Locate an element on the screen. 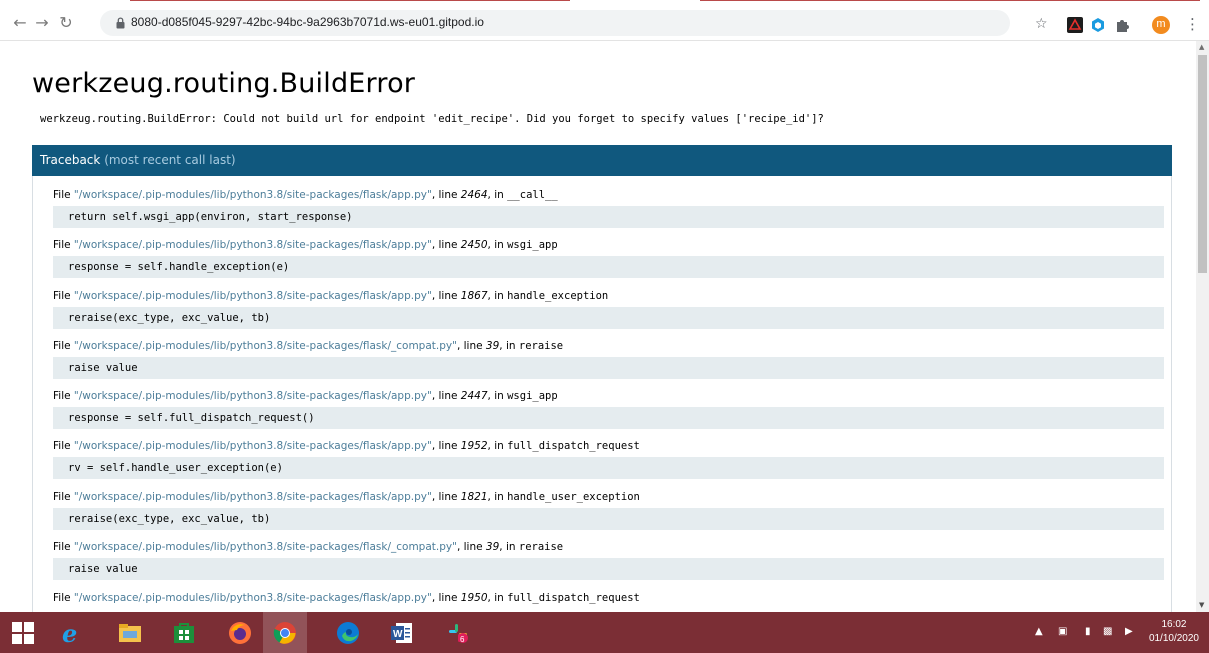 The image size is (1209, 653). edge-legacy-icon: e is located at coordinates (72, 633).